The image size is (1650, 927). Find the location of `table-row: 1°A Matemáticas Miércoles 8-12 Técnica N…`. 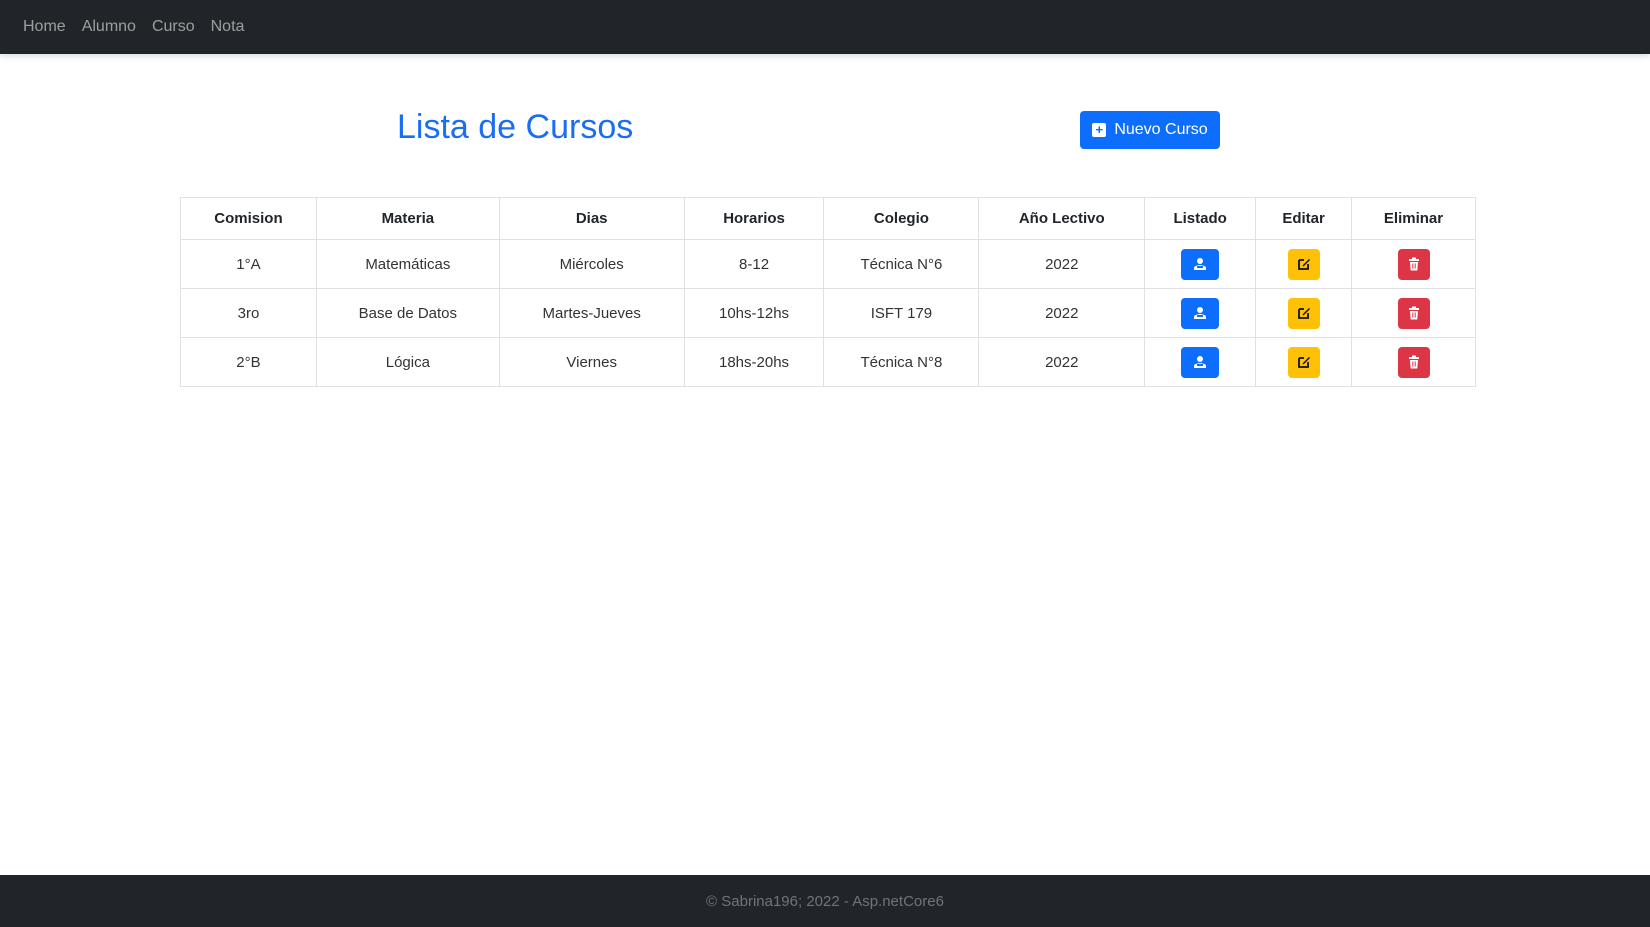

table-row: 1°A Matemáticas Miércoles 8-12 Técnica N… is located at coordinates (828, 264).